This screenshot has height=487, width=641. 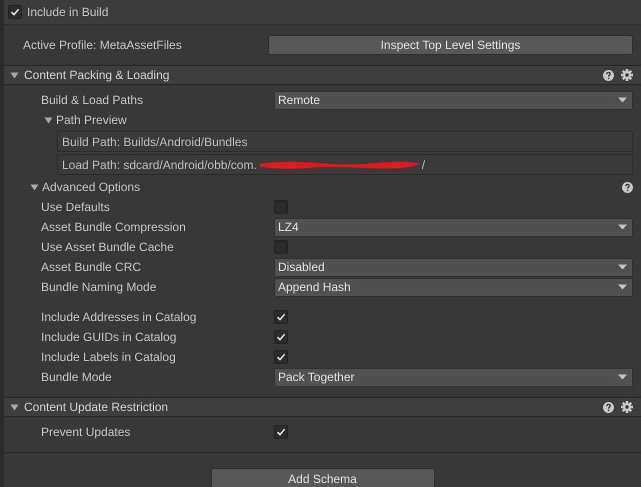 I want to click on section-header: Content Update Restriction, so click(x=322, y=407).